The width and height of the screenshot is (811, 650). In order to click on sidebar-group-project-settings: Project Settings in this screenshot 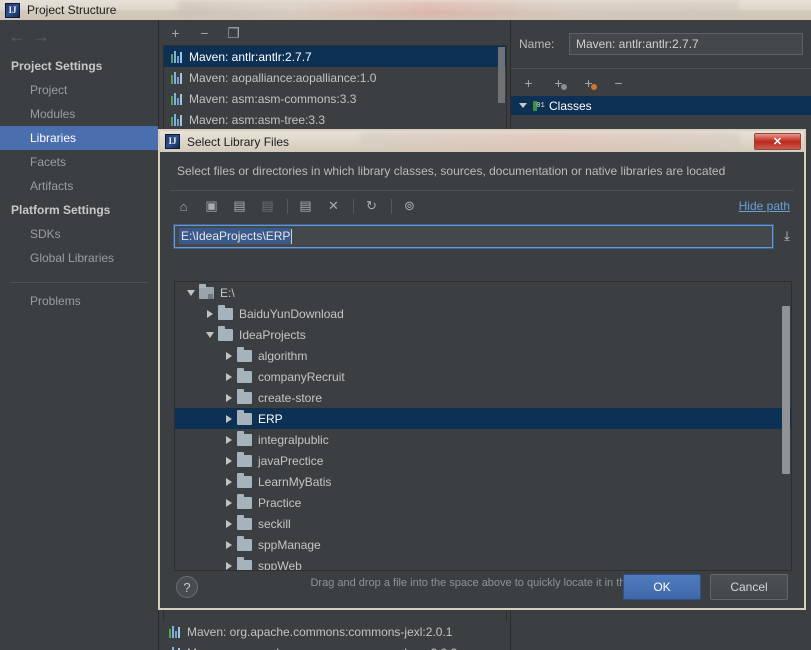, I will do `click(57, 66)`.